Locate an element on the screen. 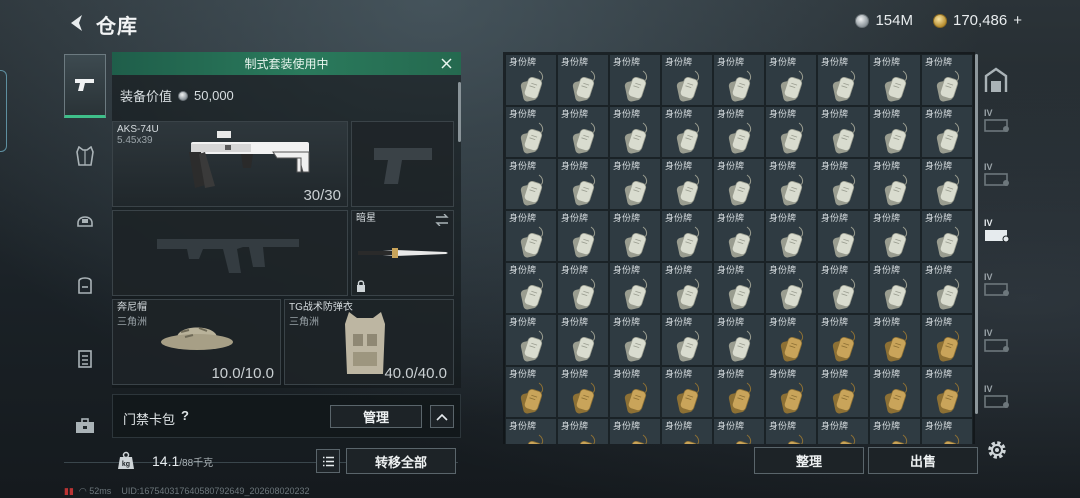 This screenshot has height=498, width=1080. stash-tab-4: IV is located at coordinates (998, 285).